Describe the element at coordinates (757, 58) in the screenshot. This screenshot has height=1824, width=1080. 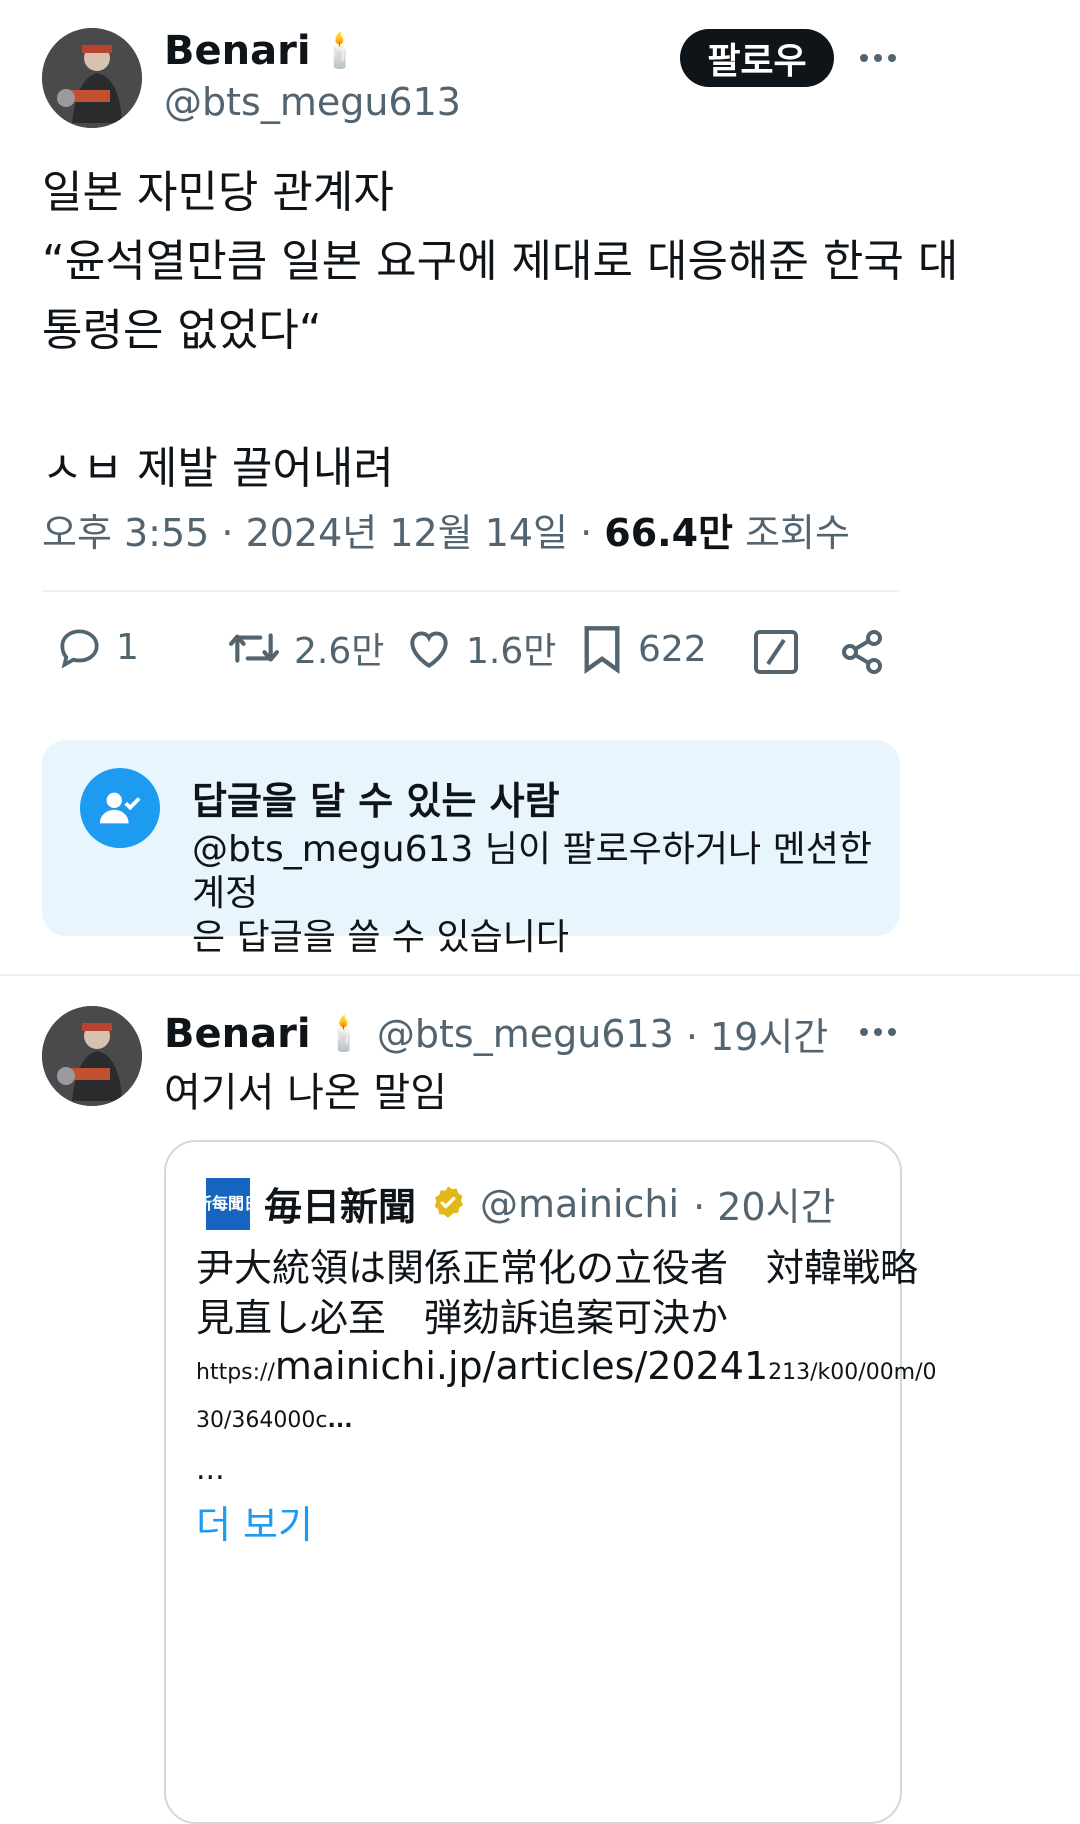
I see `follow-button: 팔로우` at that location.